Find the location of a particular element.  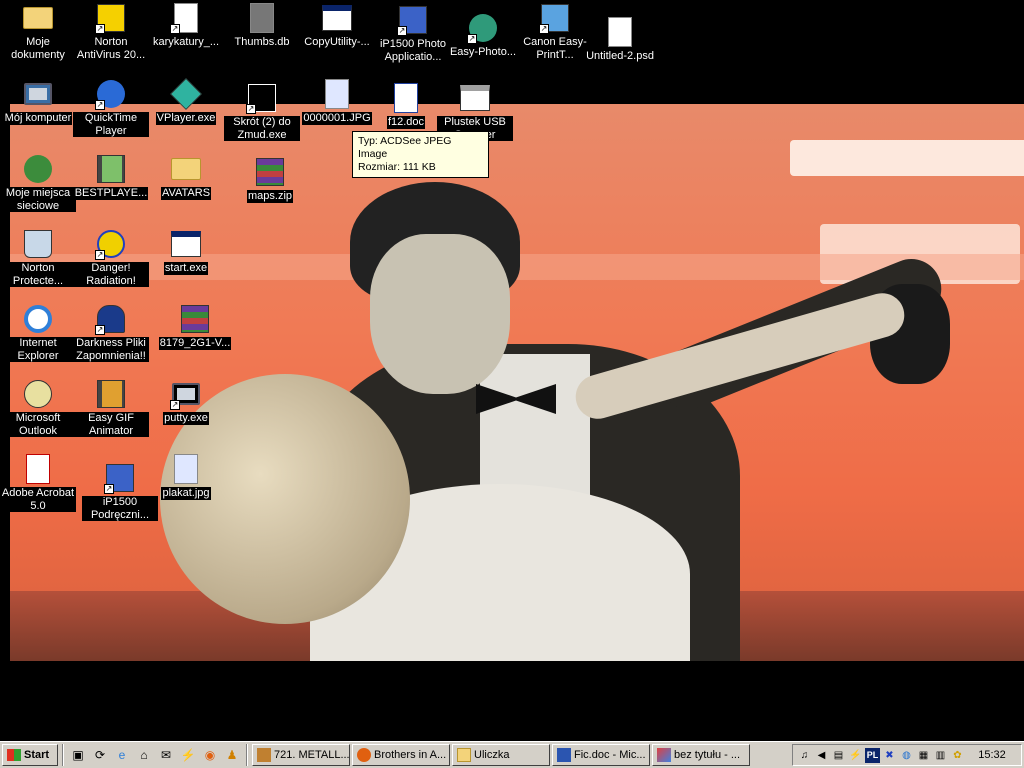

desktop-icon-microsoft-outlook: Microsoft Outlook is located at coordinates (38, 407).